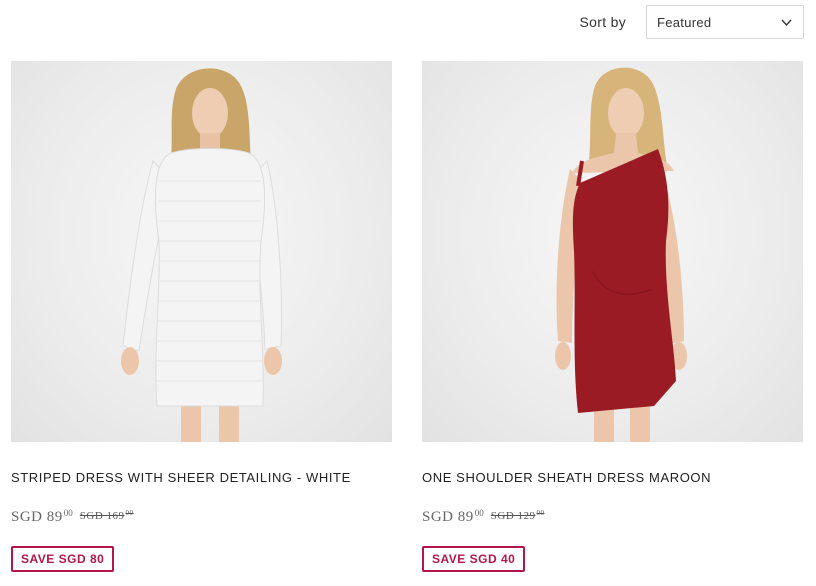 The image size is (816, 586). What do you see at coordinates (786, 22) in the screenshot?
I see `chevron-down-icon` at bounding box center [786, 22].